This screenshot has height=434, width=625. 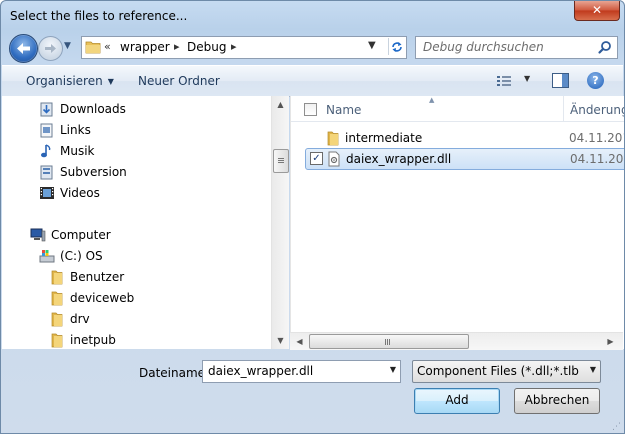 I want to click on search-input: Debug durchsuchen, so click(x=483, y=47).